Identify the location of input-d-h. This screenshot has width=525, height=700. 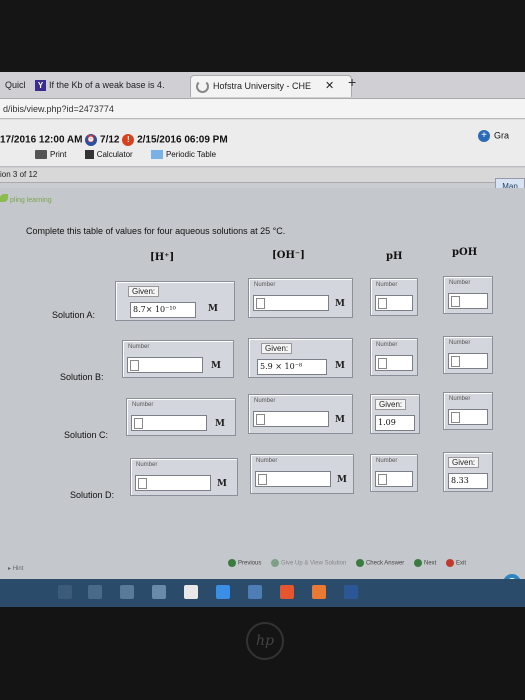
(173, 483).